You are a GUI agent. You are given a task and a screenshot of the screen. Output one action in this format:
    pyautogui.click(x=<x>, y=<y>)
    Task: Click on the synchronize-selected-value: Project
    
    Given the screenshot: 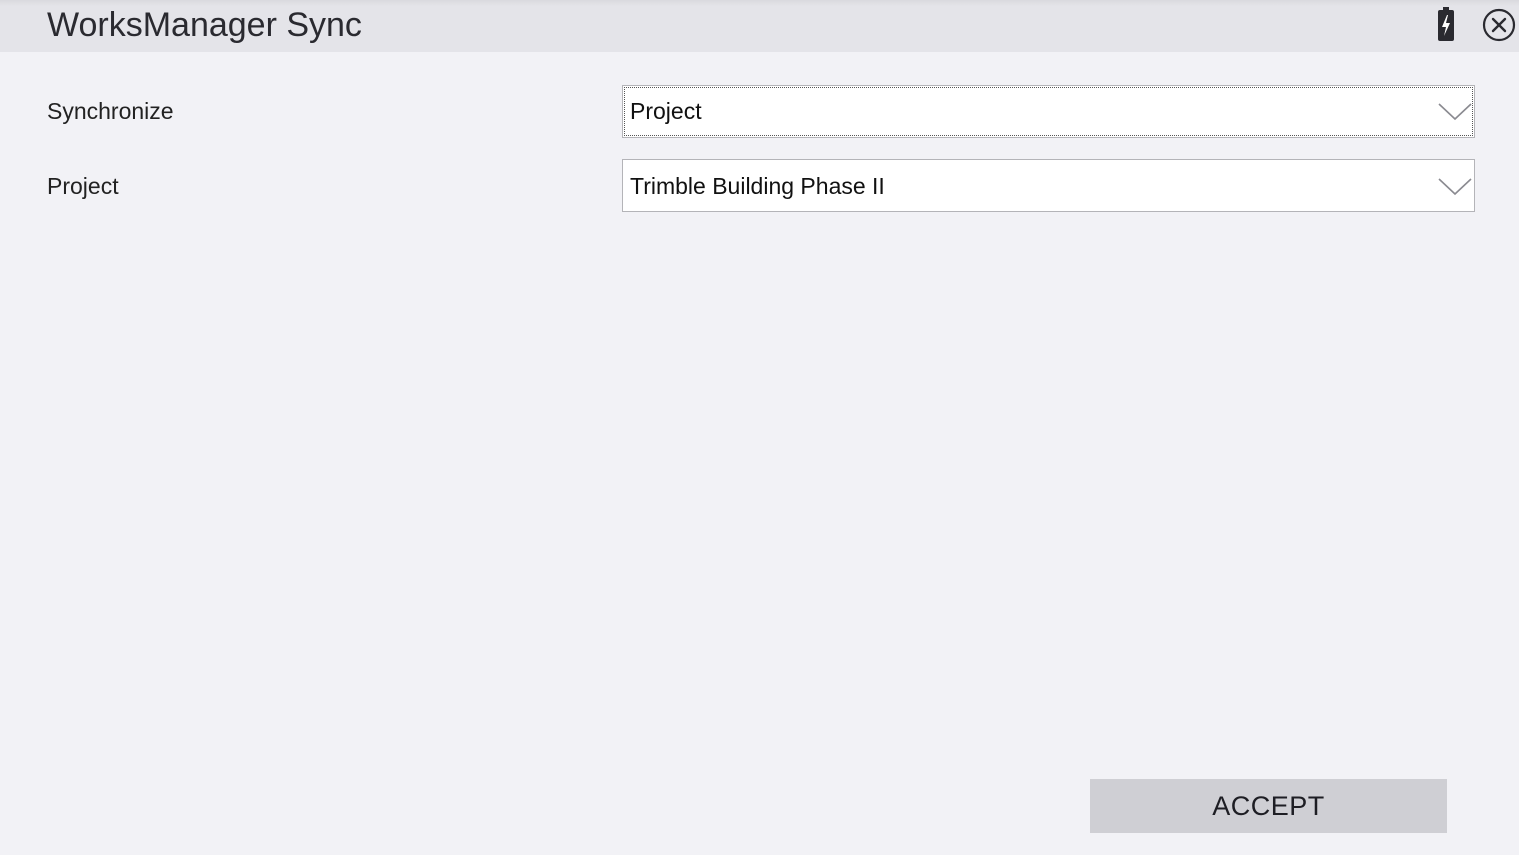 What is the action you would take?
    pyautogui.click(x=666, y=111)
    